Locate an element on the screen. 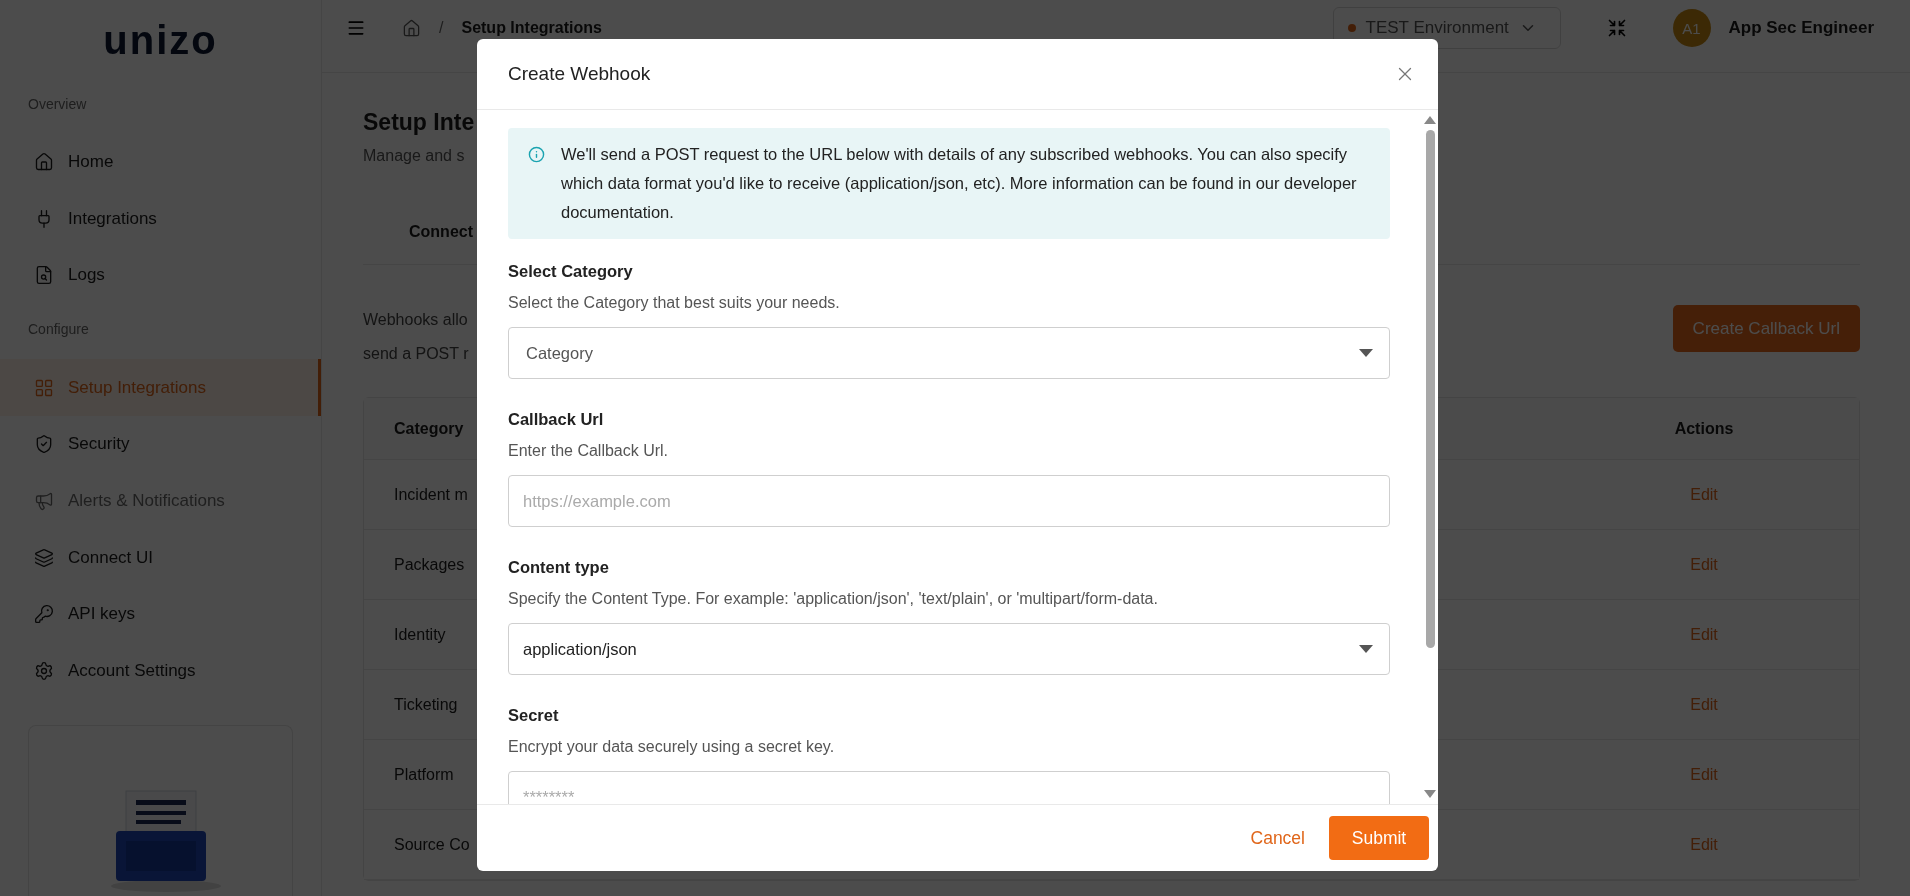 This screenshot has height=896, width=1910. field-label: Callback Url is located at coordinates (556, 419).